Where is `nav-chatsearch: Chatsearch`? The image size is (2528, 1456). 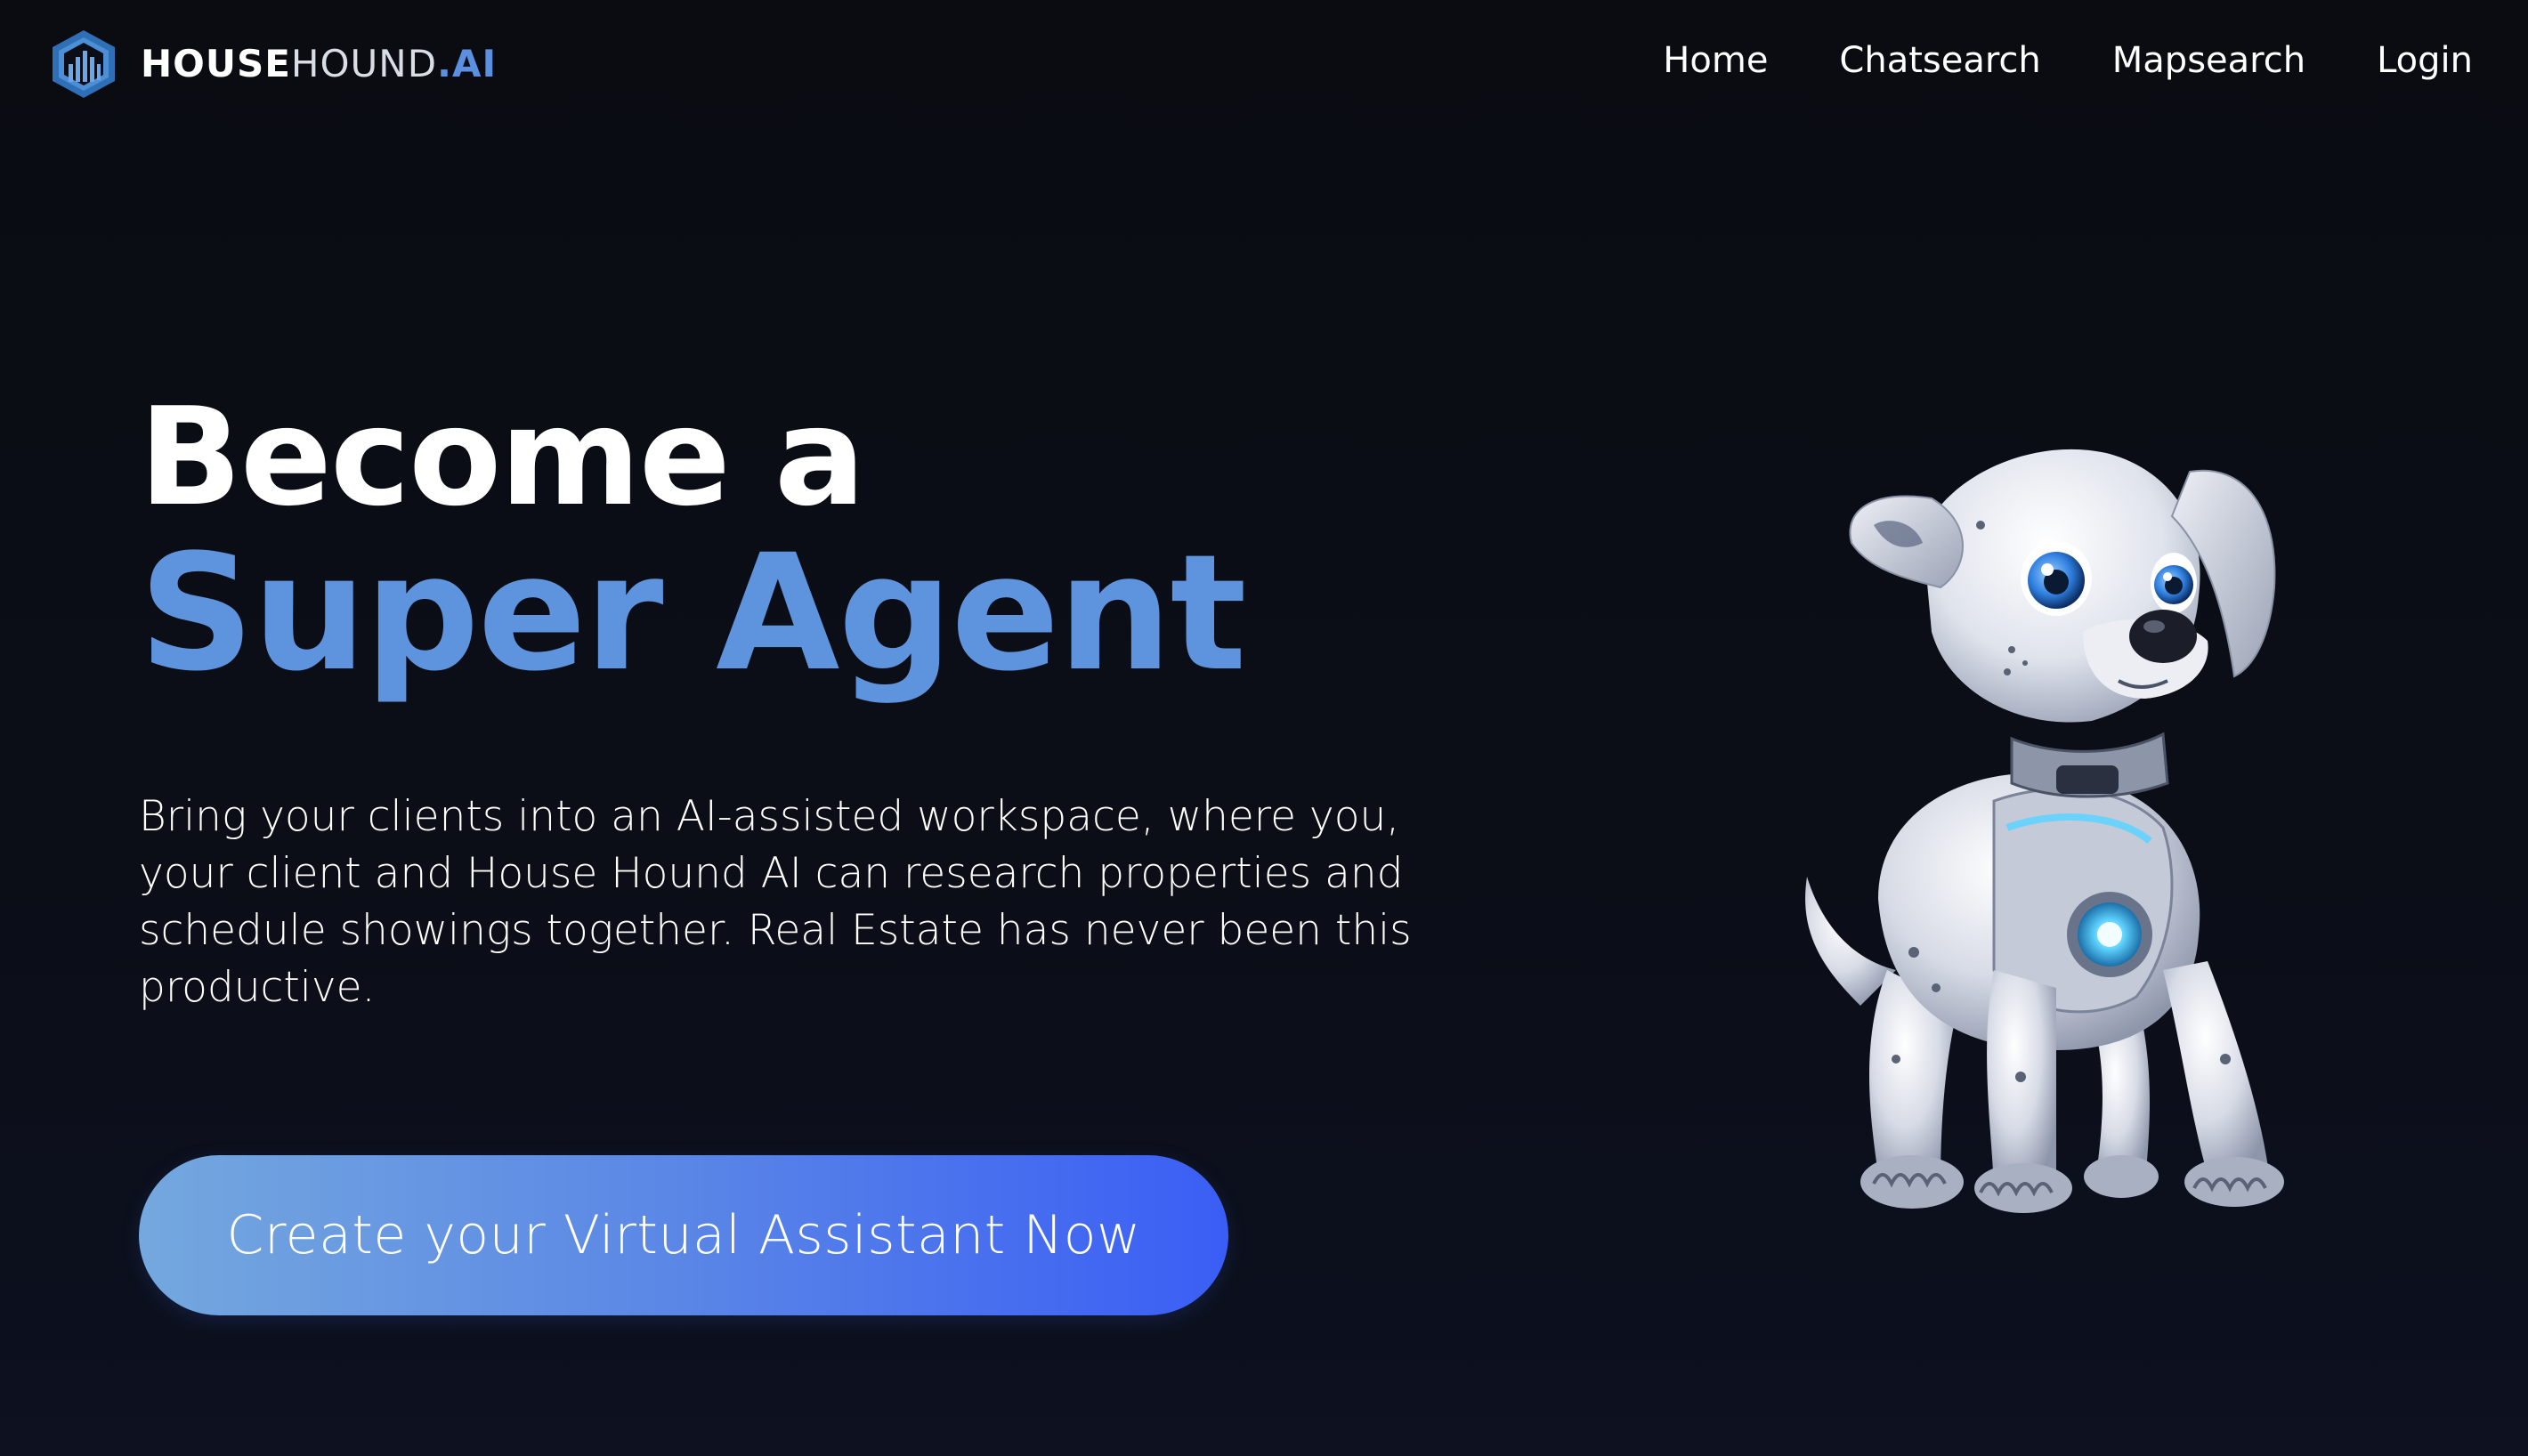
nav-chatsearch: Chatsearch is located at coordinates (1939, 60).